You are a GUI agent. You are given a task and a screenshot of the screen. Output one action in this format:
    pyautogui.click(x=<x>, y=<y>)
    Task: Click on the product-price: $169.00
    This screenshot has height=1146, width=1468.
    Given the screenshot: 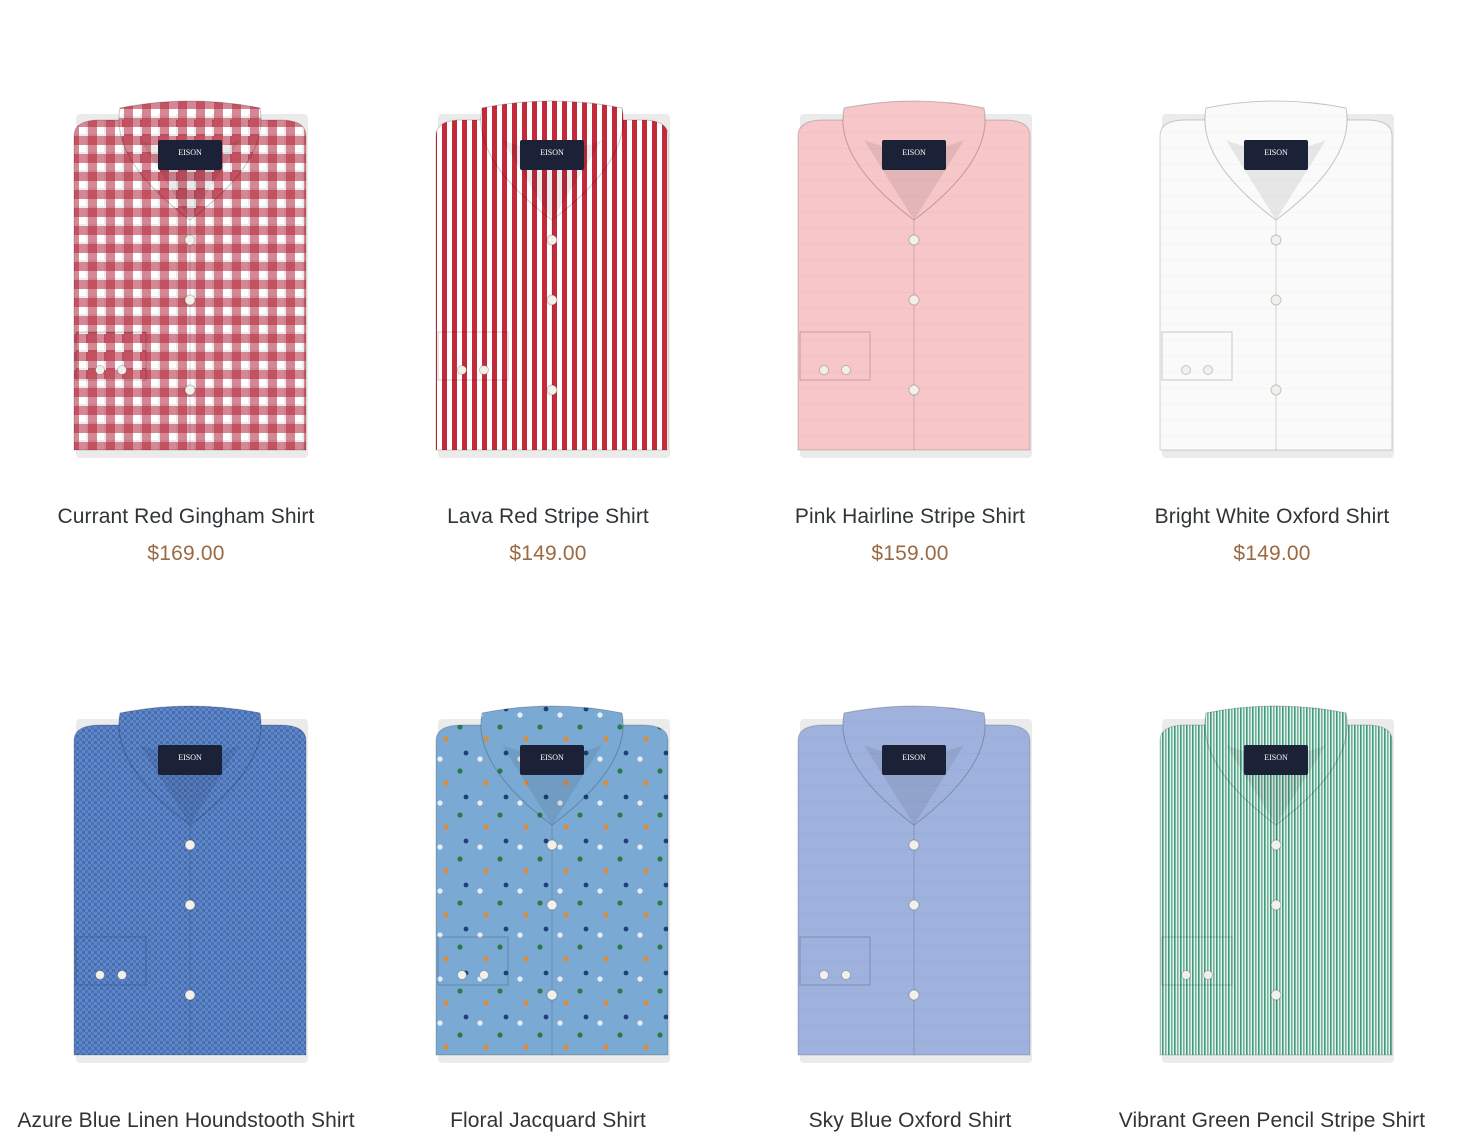 What is the action you would take?
    pyautogui.click(x=186, y=553)
    